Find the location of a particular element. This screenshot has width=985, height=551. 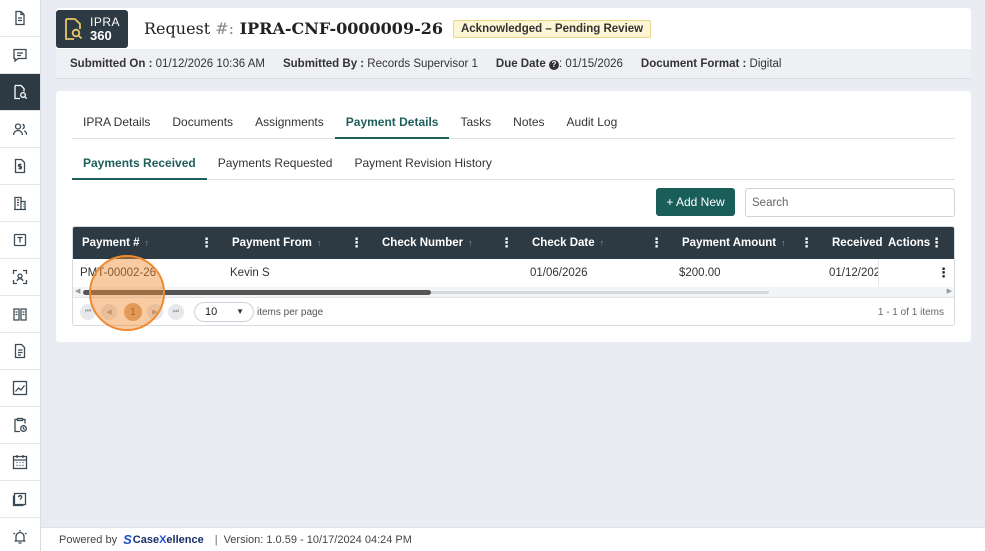

request-hash: #: is located at coordinates (225, 28).